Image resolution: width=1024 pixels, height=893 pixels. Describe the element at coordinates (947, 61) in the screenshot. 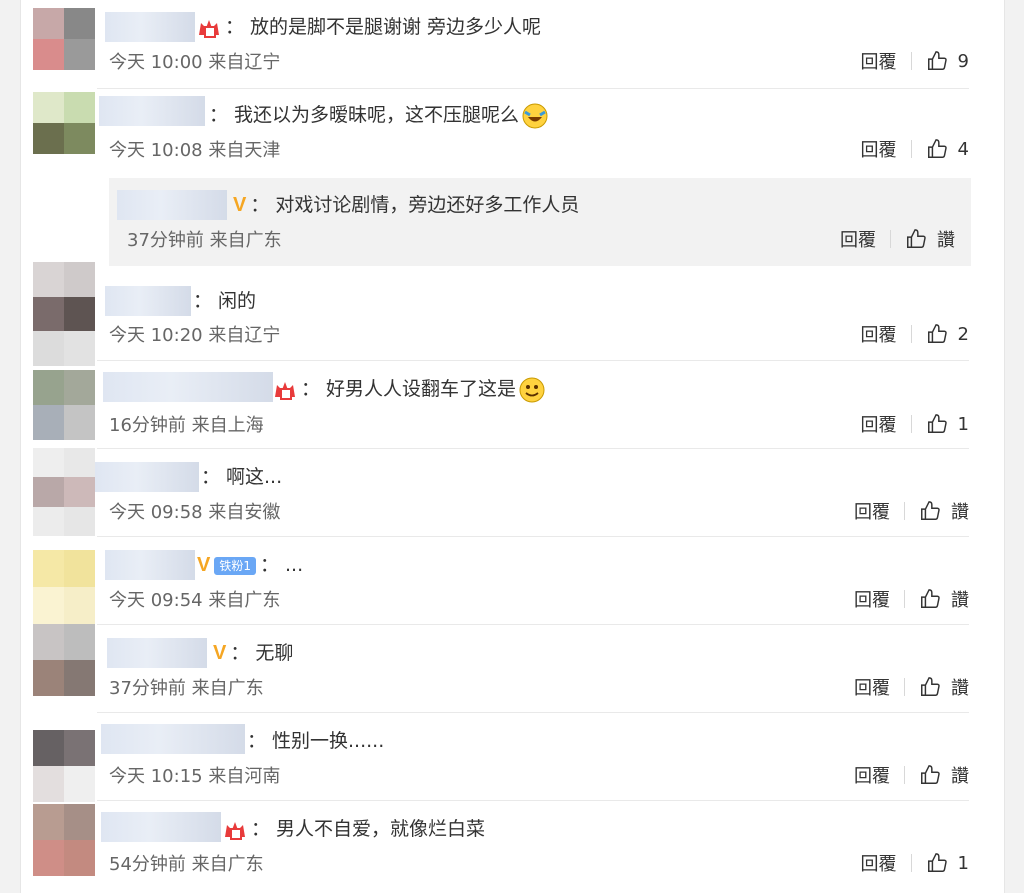

I see `like-button: 9` at that location.